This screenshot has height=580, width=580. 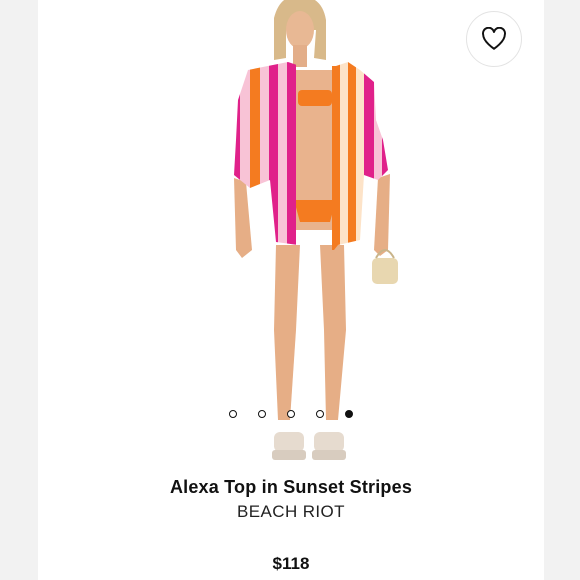 I want to click on product-title: Alexa Top in Sunset Stripes, so click(x=291, y=487).